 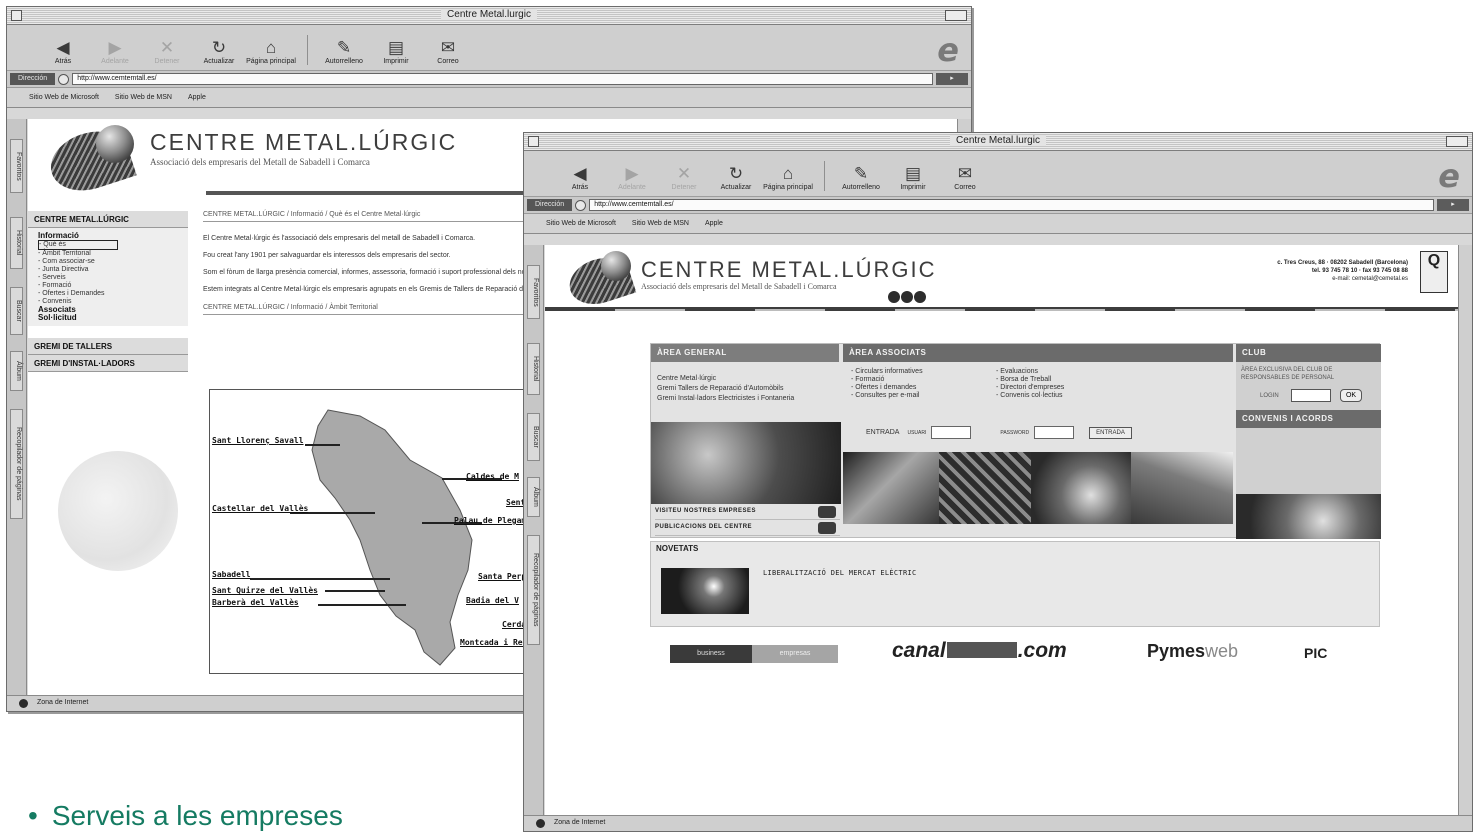 I want to click on sponsor-canal: canal .com, so click(x=979, y=651).